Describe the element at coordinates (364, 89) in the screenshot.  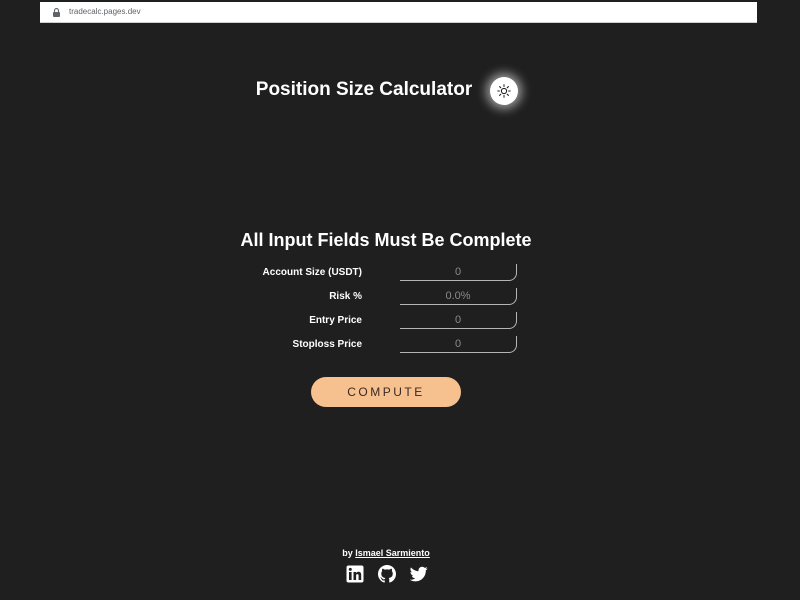
I see `page-title: Position Size Calculator` at that location.